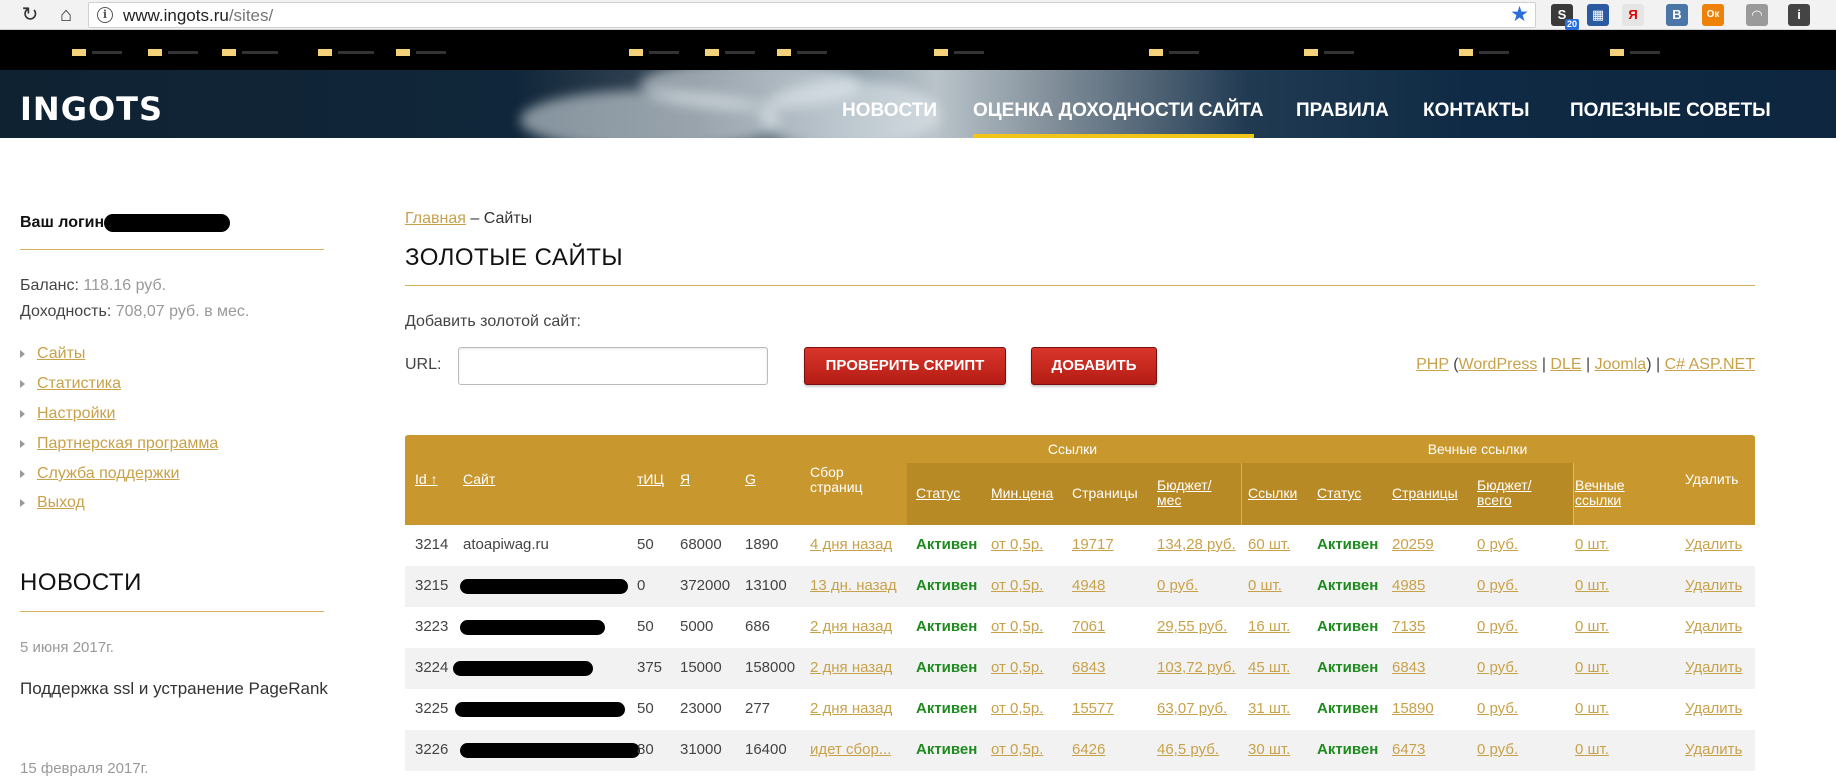  What do you see at coordinates (1118, 111) in the screenshot?
I see `nav-site-income: ОЦЕНКА ДОХОДНОСТИ САЙТА` at bounding box center [1118, 111].